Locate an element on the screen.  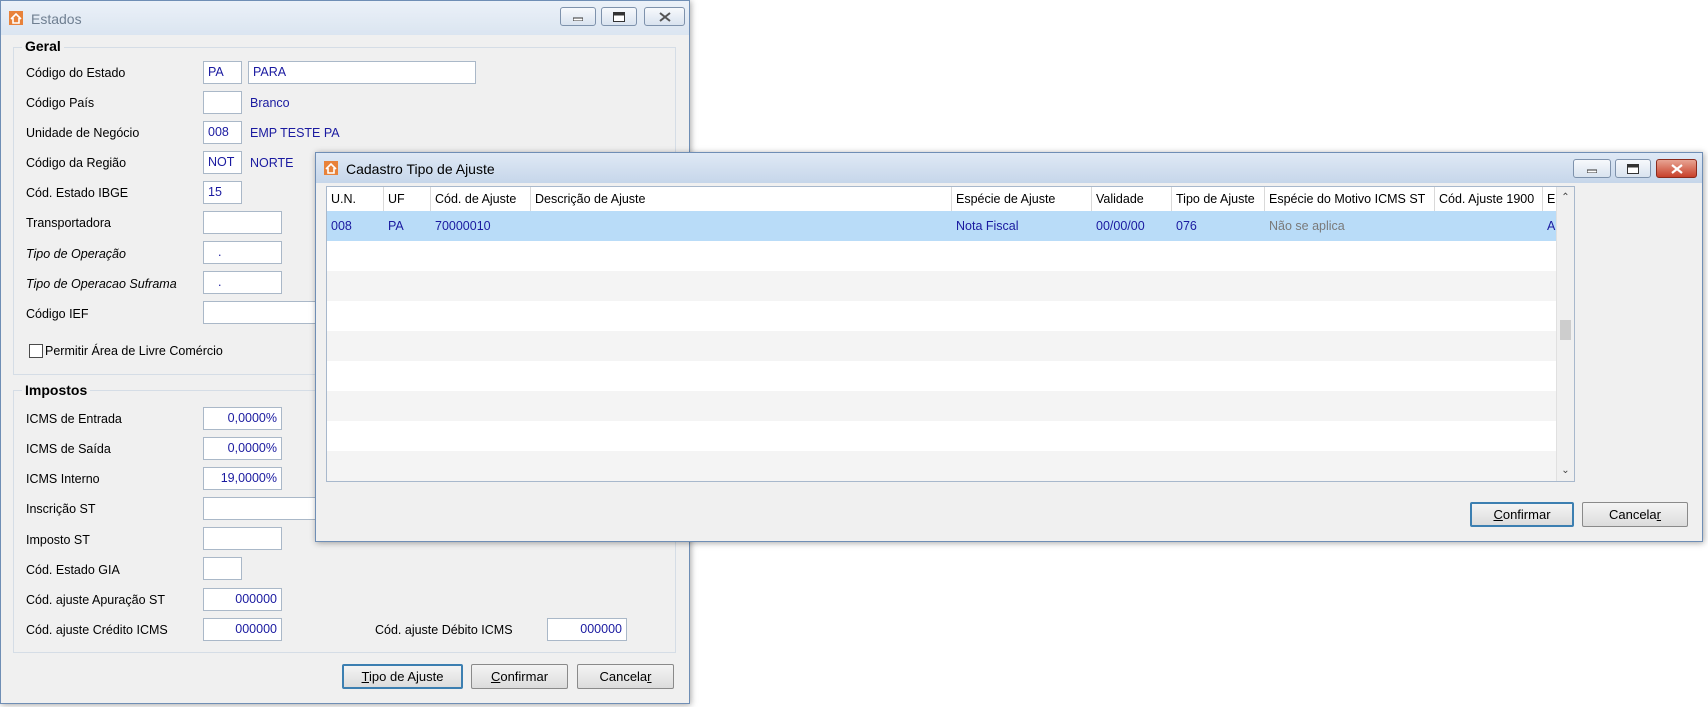
cadastro-title: Cadastro Tipo de Ajuste is located at coordinates (420, 169).